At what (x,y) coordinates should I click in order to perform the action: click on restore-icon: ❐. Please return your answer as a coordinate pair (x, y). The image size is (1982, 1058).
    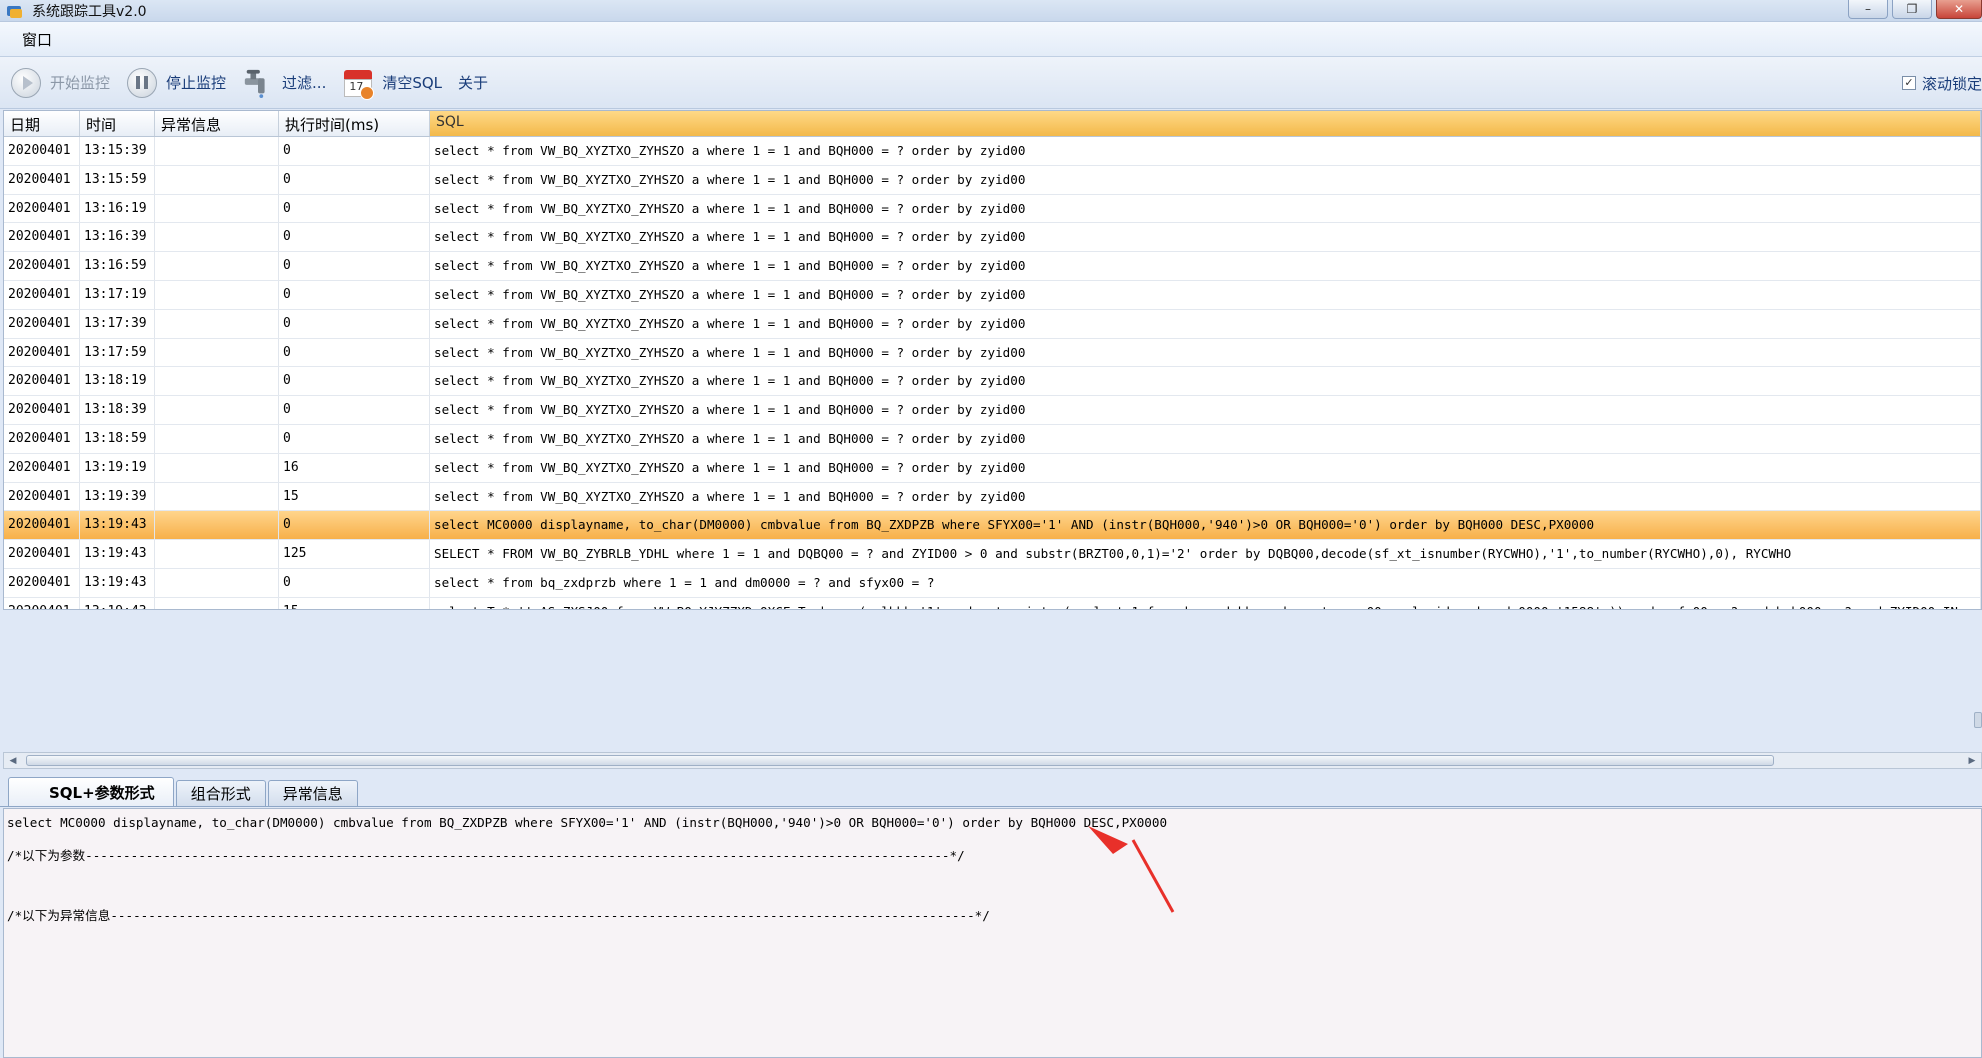
    Looking at the image, I should click on (1912, 9).